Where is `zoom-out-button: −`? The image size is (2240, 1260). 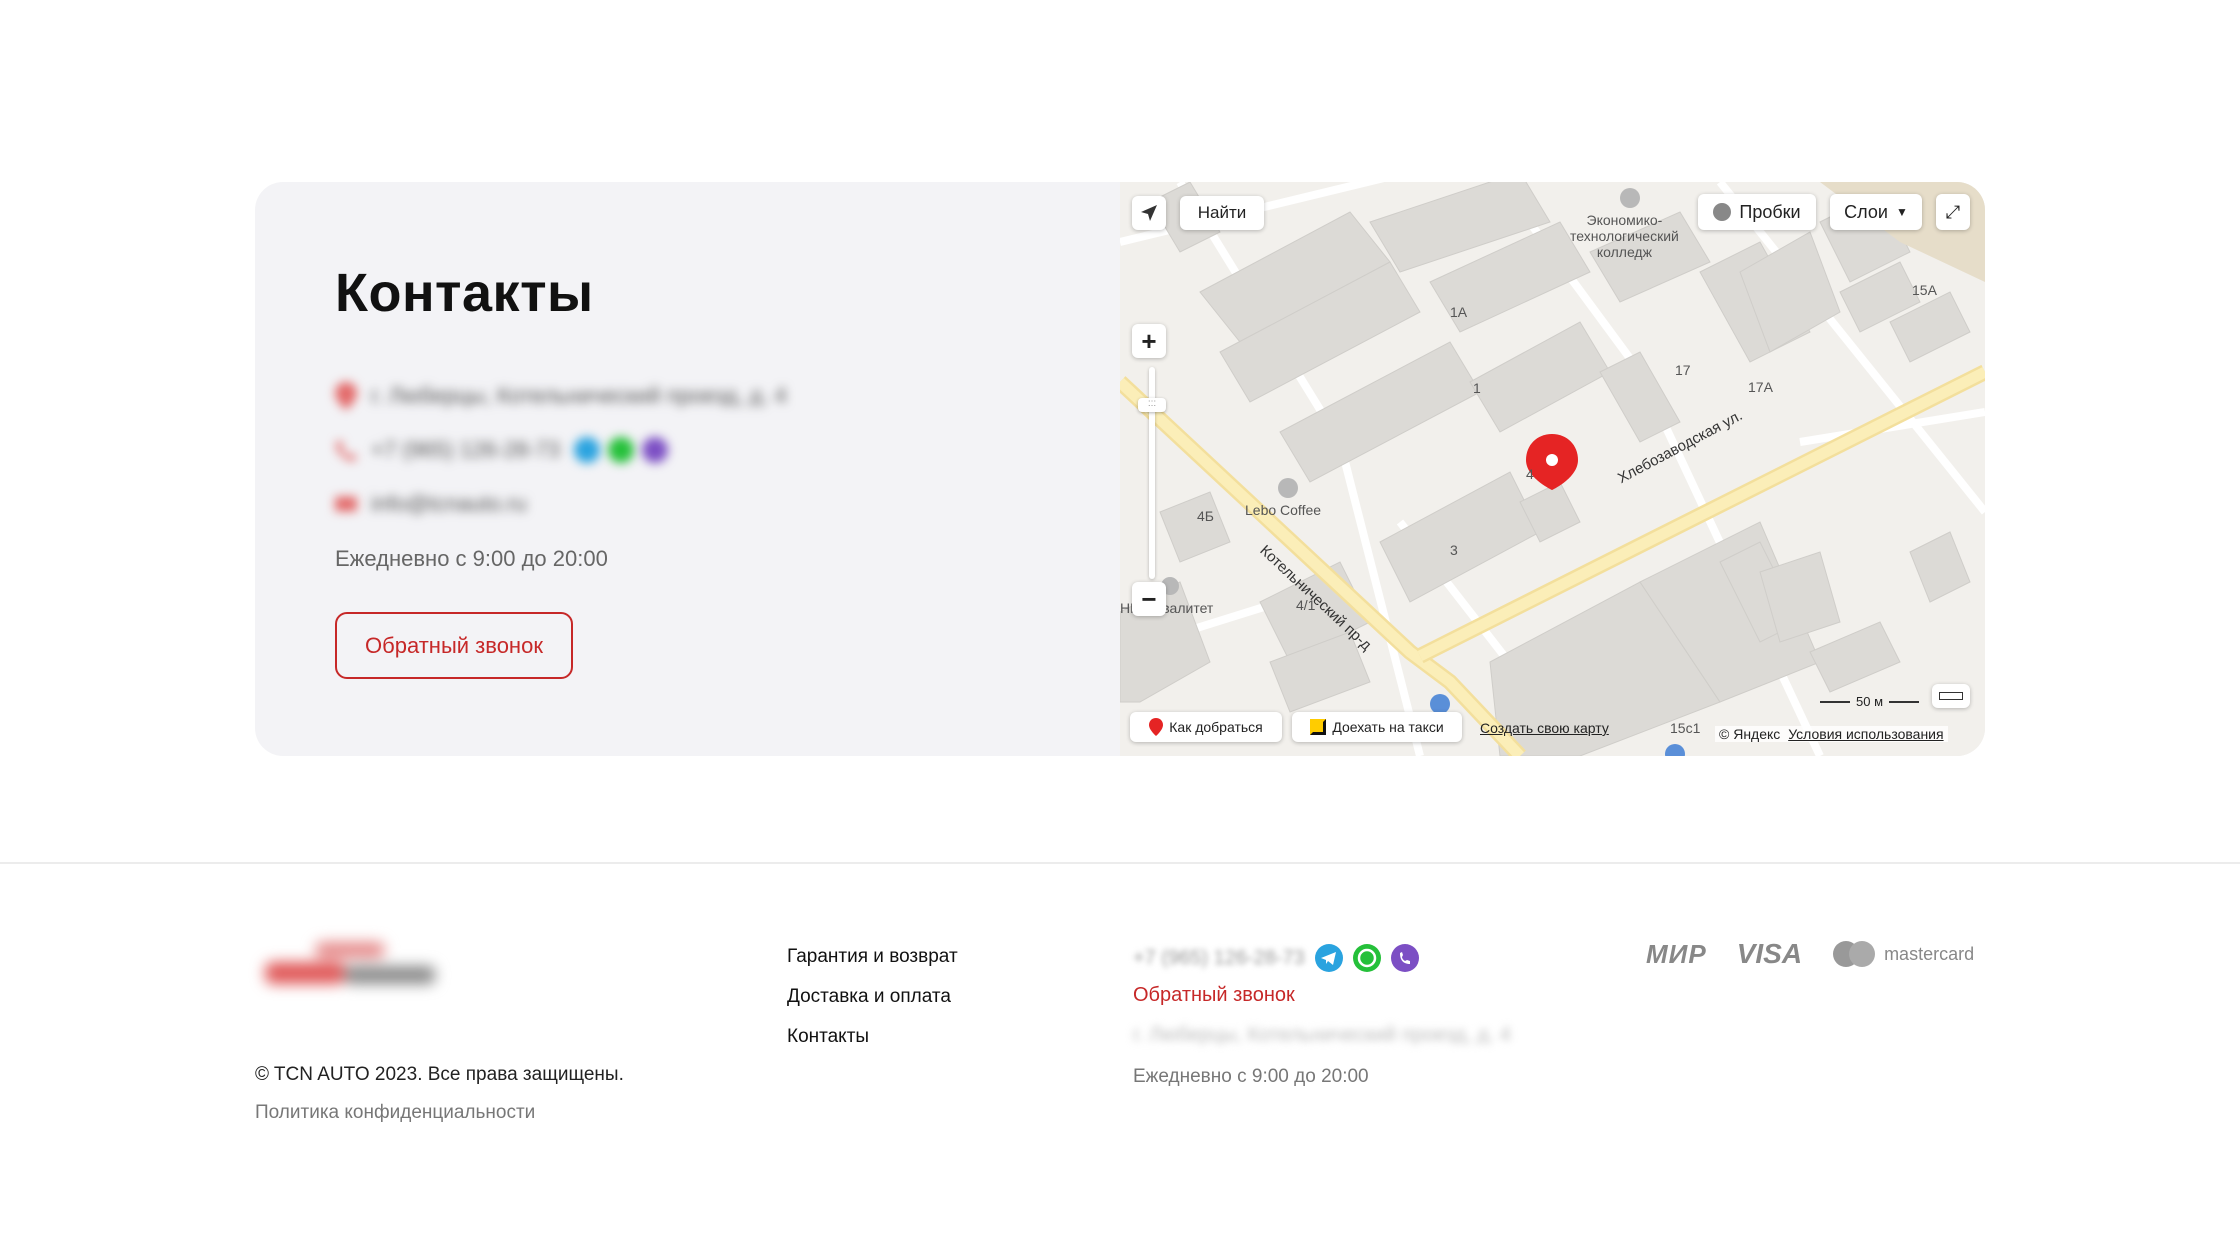 zoom-out-button: − is located at coordinates (1149, 599).